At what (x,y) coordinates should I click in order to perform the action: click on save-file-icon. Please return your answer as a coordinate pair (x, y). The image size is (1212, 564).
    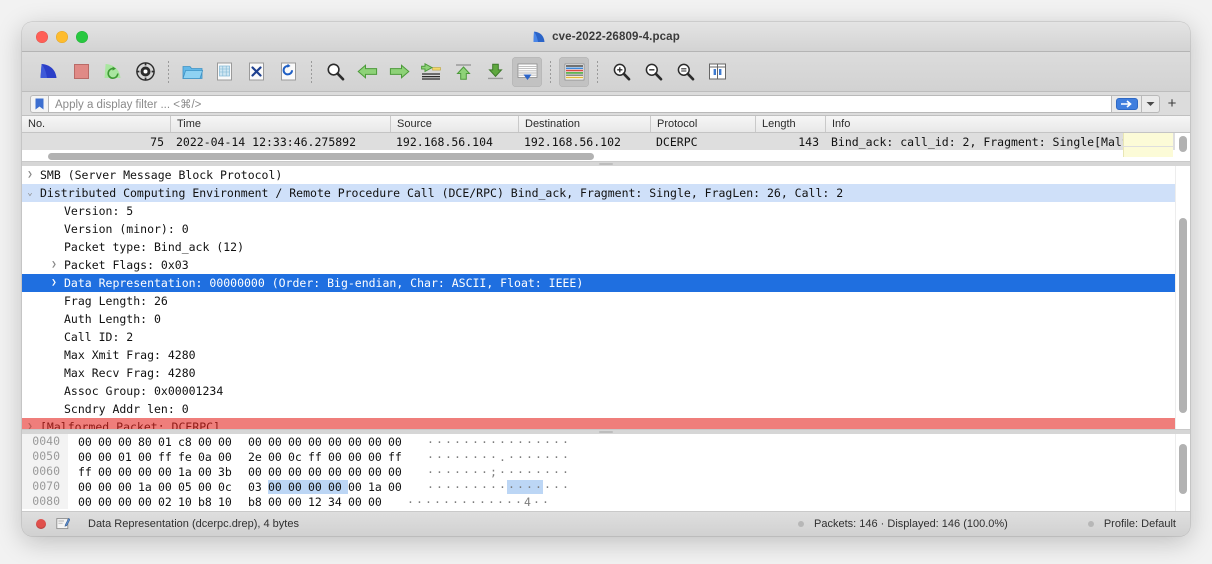
    Looking at the image, I should click on (224, 72).